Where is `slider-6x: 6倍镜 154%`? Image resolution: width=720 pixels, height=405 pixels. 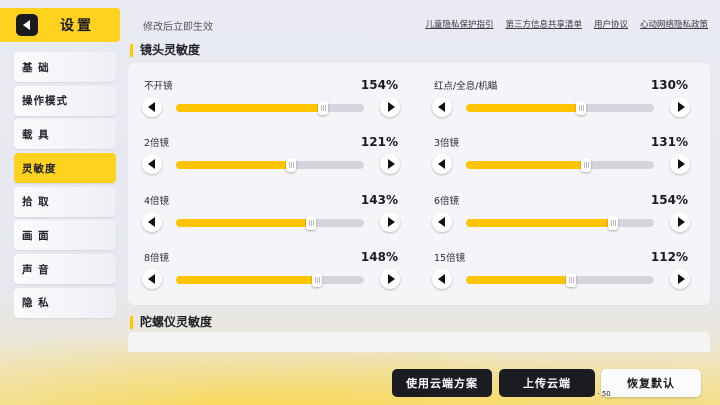
slider-6x: 6倍镜 154% is located at coordinates (561, 218).